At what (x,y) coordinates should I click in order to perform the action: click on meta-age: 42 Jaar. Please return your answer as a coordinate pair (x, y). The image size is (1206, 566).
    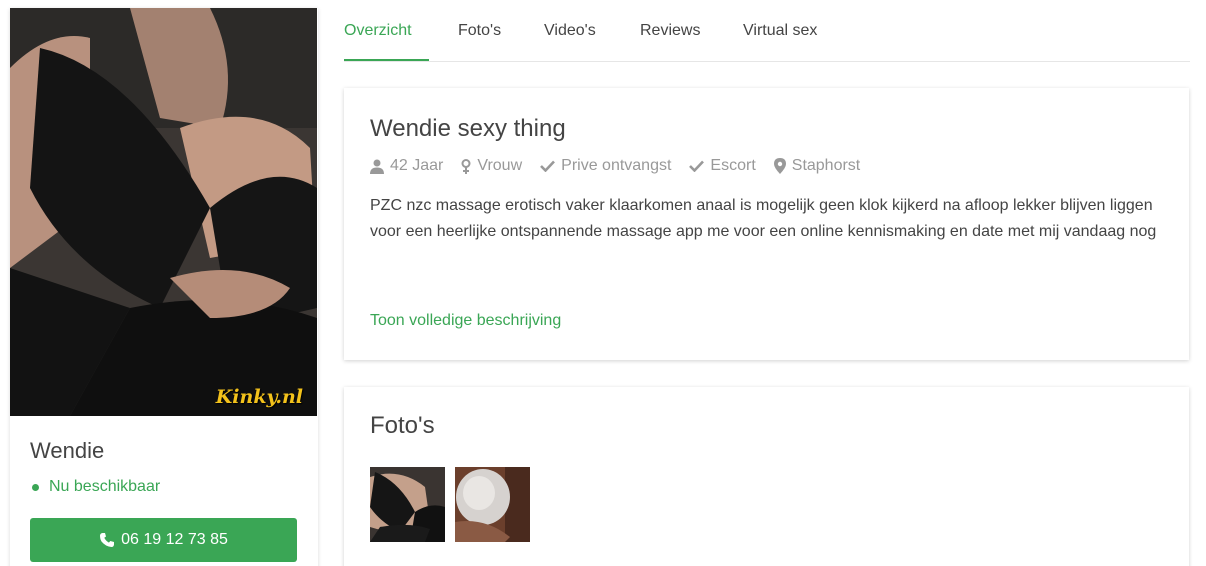
    Looking at the image, I should click on (406, 166).